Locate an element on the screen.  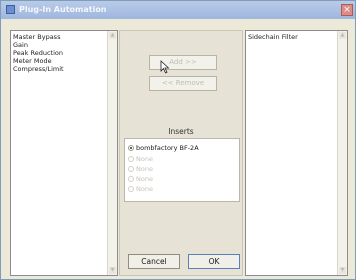
insert-option-label: bombfactory BF-2A is located at coordinates (167, 148).